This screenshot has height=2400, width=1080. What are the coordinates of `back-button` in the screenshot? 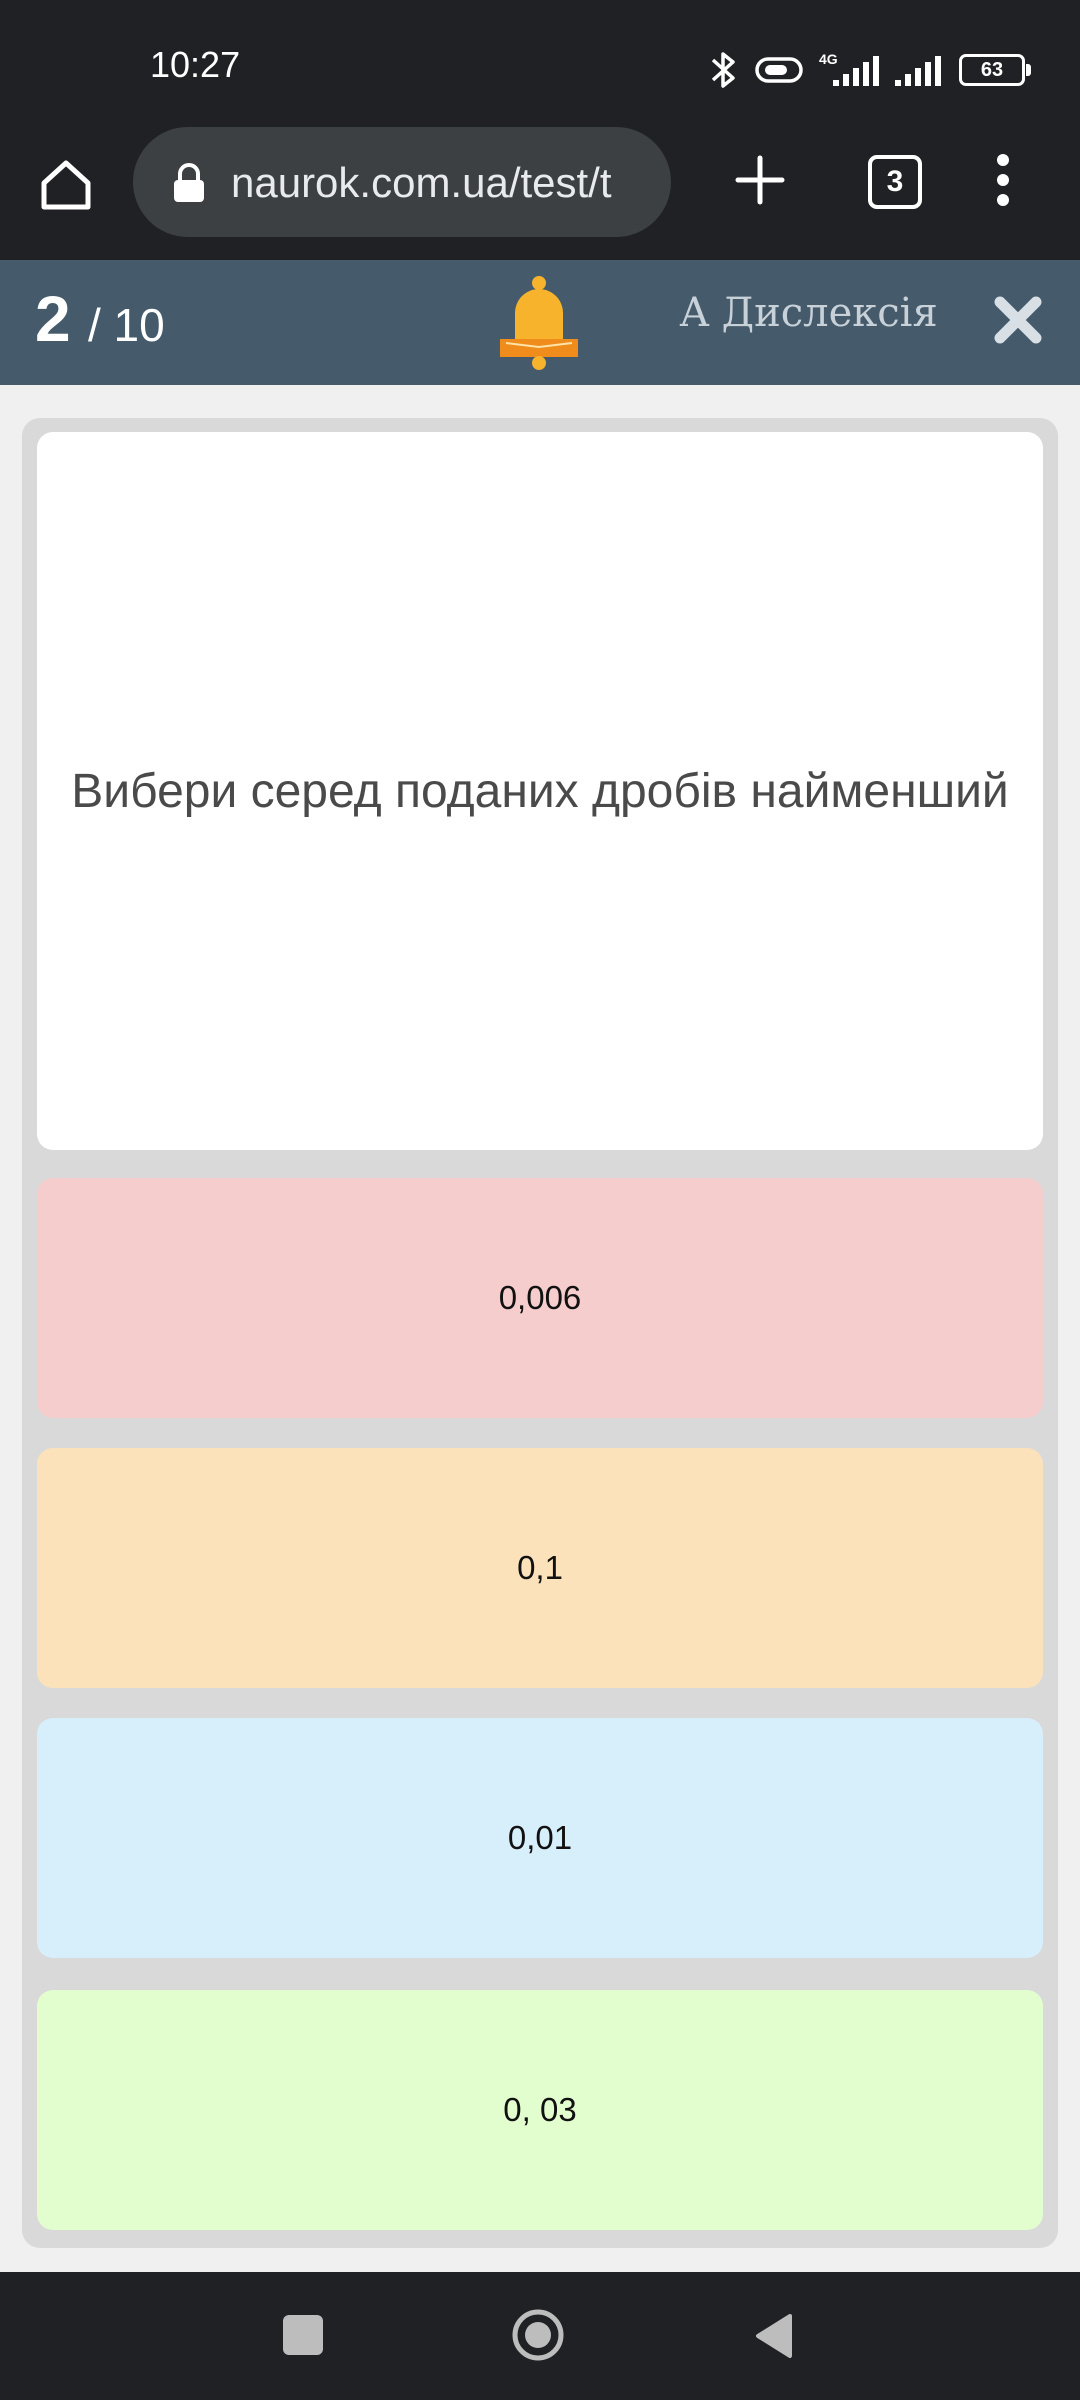 It's located at (773, 2336).